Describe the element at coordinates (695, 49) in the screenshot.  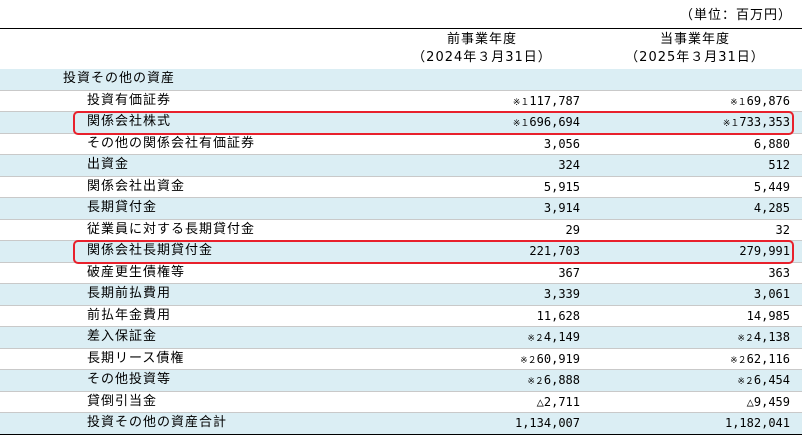
I see `column-header-current-year: 当事業年度 （2025年３月31日）` at that location.